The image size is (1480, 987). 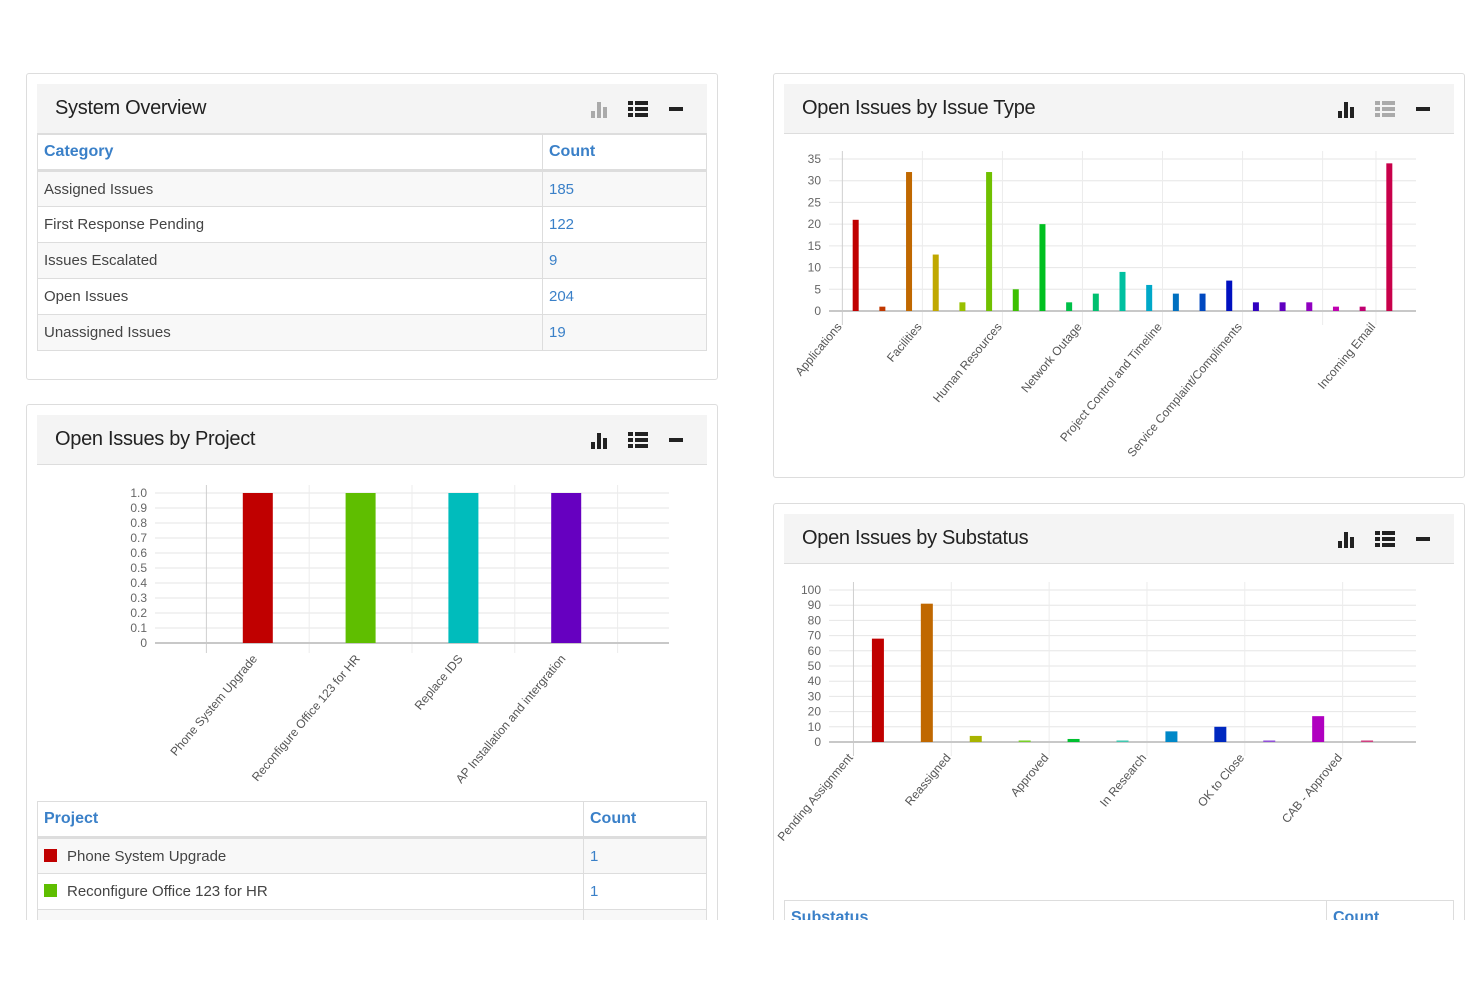 What do you see at coordinates (624, 224) in the screenshot?
I see `count-cell: 122` at bounding box center [624, 224].